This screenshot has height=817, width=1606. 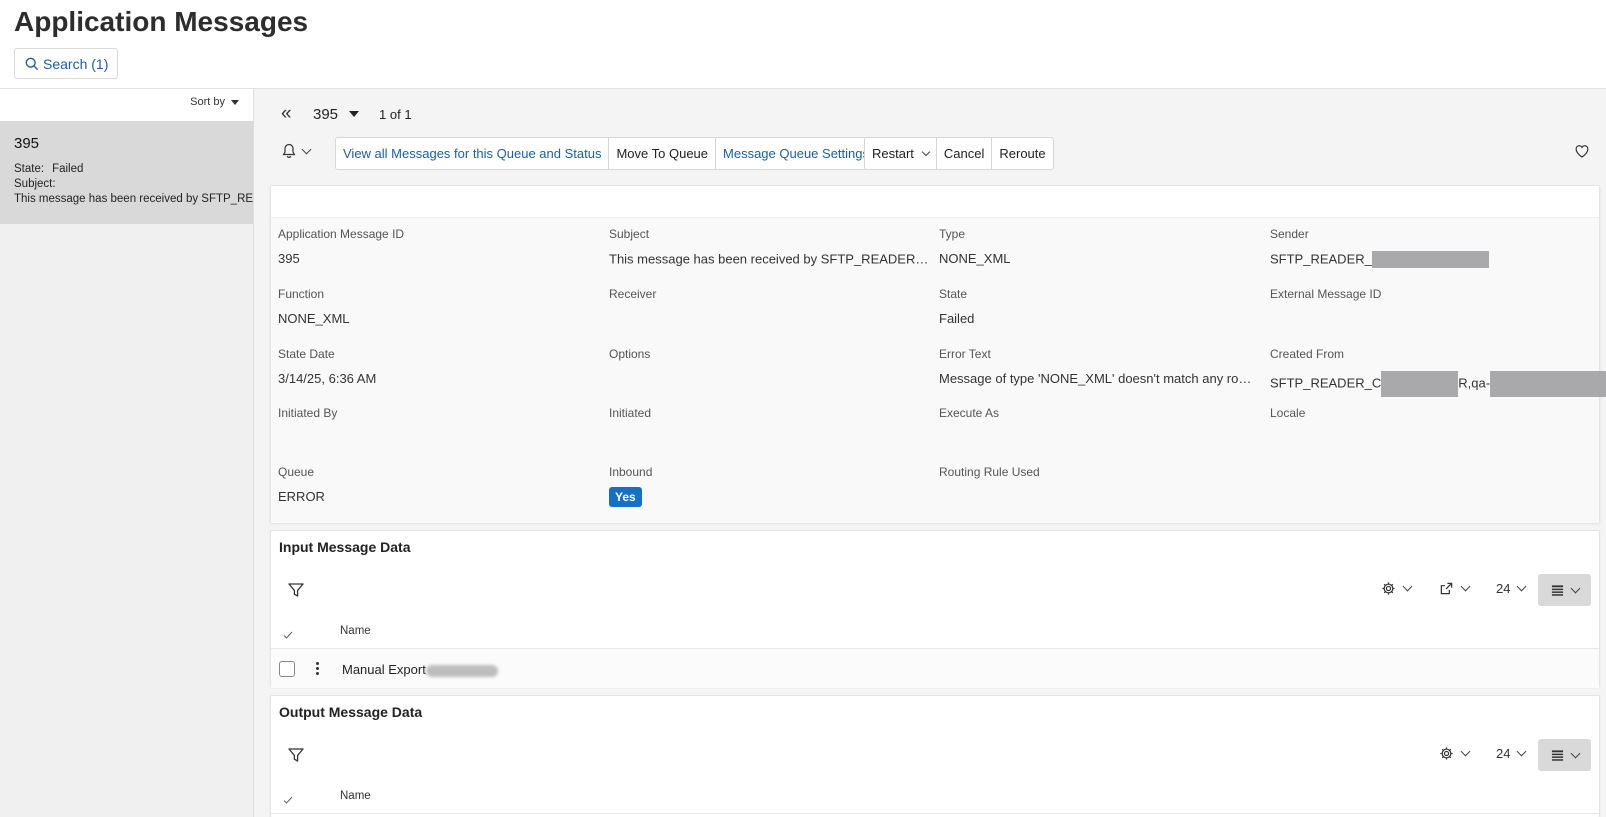 I want to click on state-value: Failed, so click(x=957, y=318).